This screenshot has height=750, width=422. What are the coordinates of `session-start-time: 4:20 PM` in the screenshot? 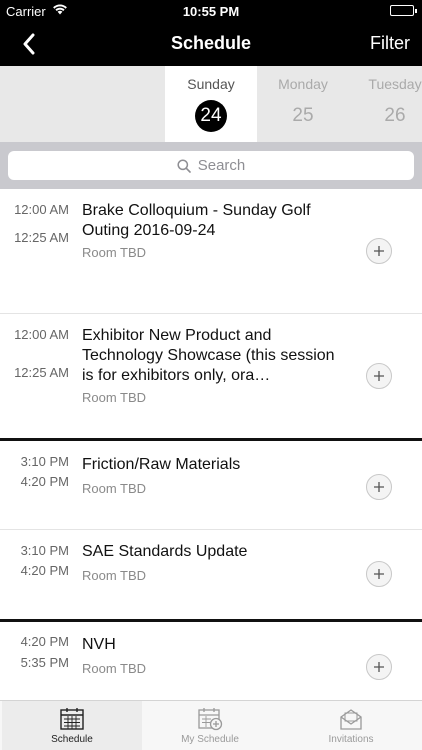 It's located at (44, 641).